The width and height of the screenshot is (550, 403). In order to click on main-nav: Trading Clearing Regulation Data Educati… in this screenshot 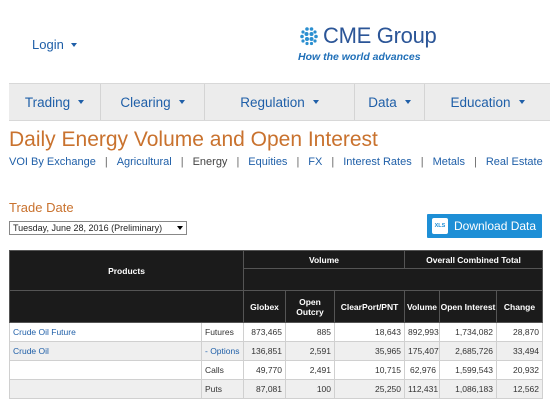, I will do `click(279, 102)`.